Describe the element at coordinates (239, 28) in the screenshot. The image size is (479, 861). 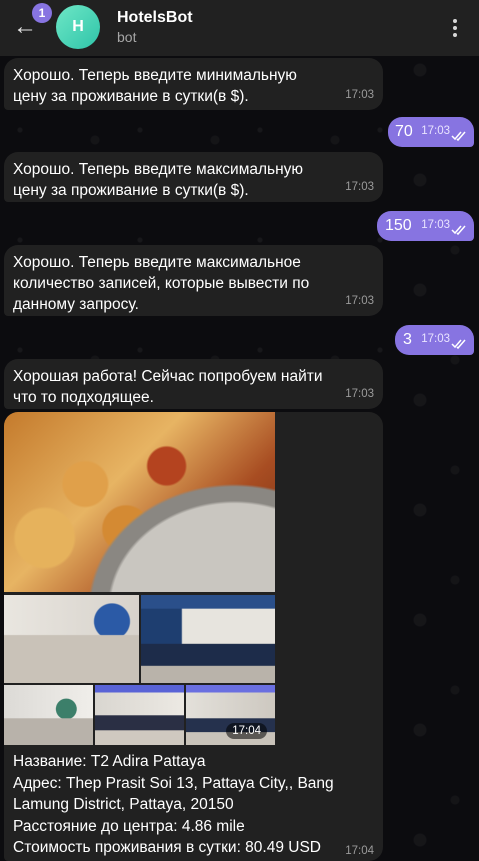
I see `chat-header: ← 1 H HotelsBot bot` at that location.